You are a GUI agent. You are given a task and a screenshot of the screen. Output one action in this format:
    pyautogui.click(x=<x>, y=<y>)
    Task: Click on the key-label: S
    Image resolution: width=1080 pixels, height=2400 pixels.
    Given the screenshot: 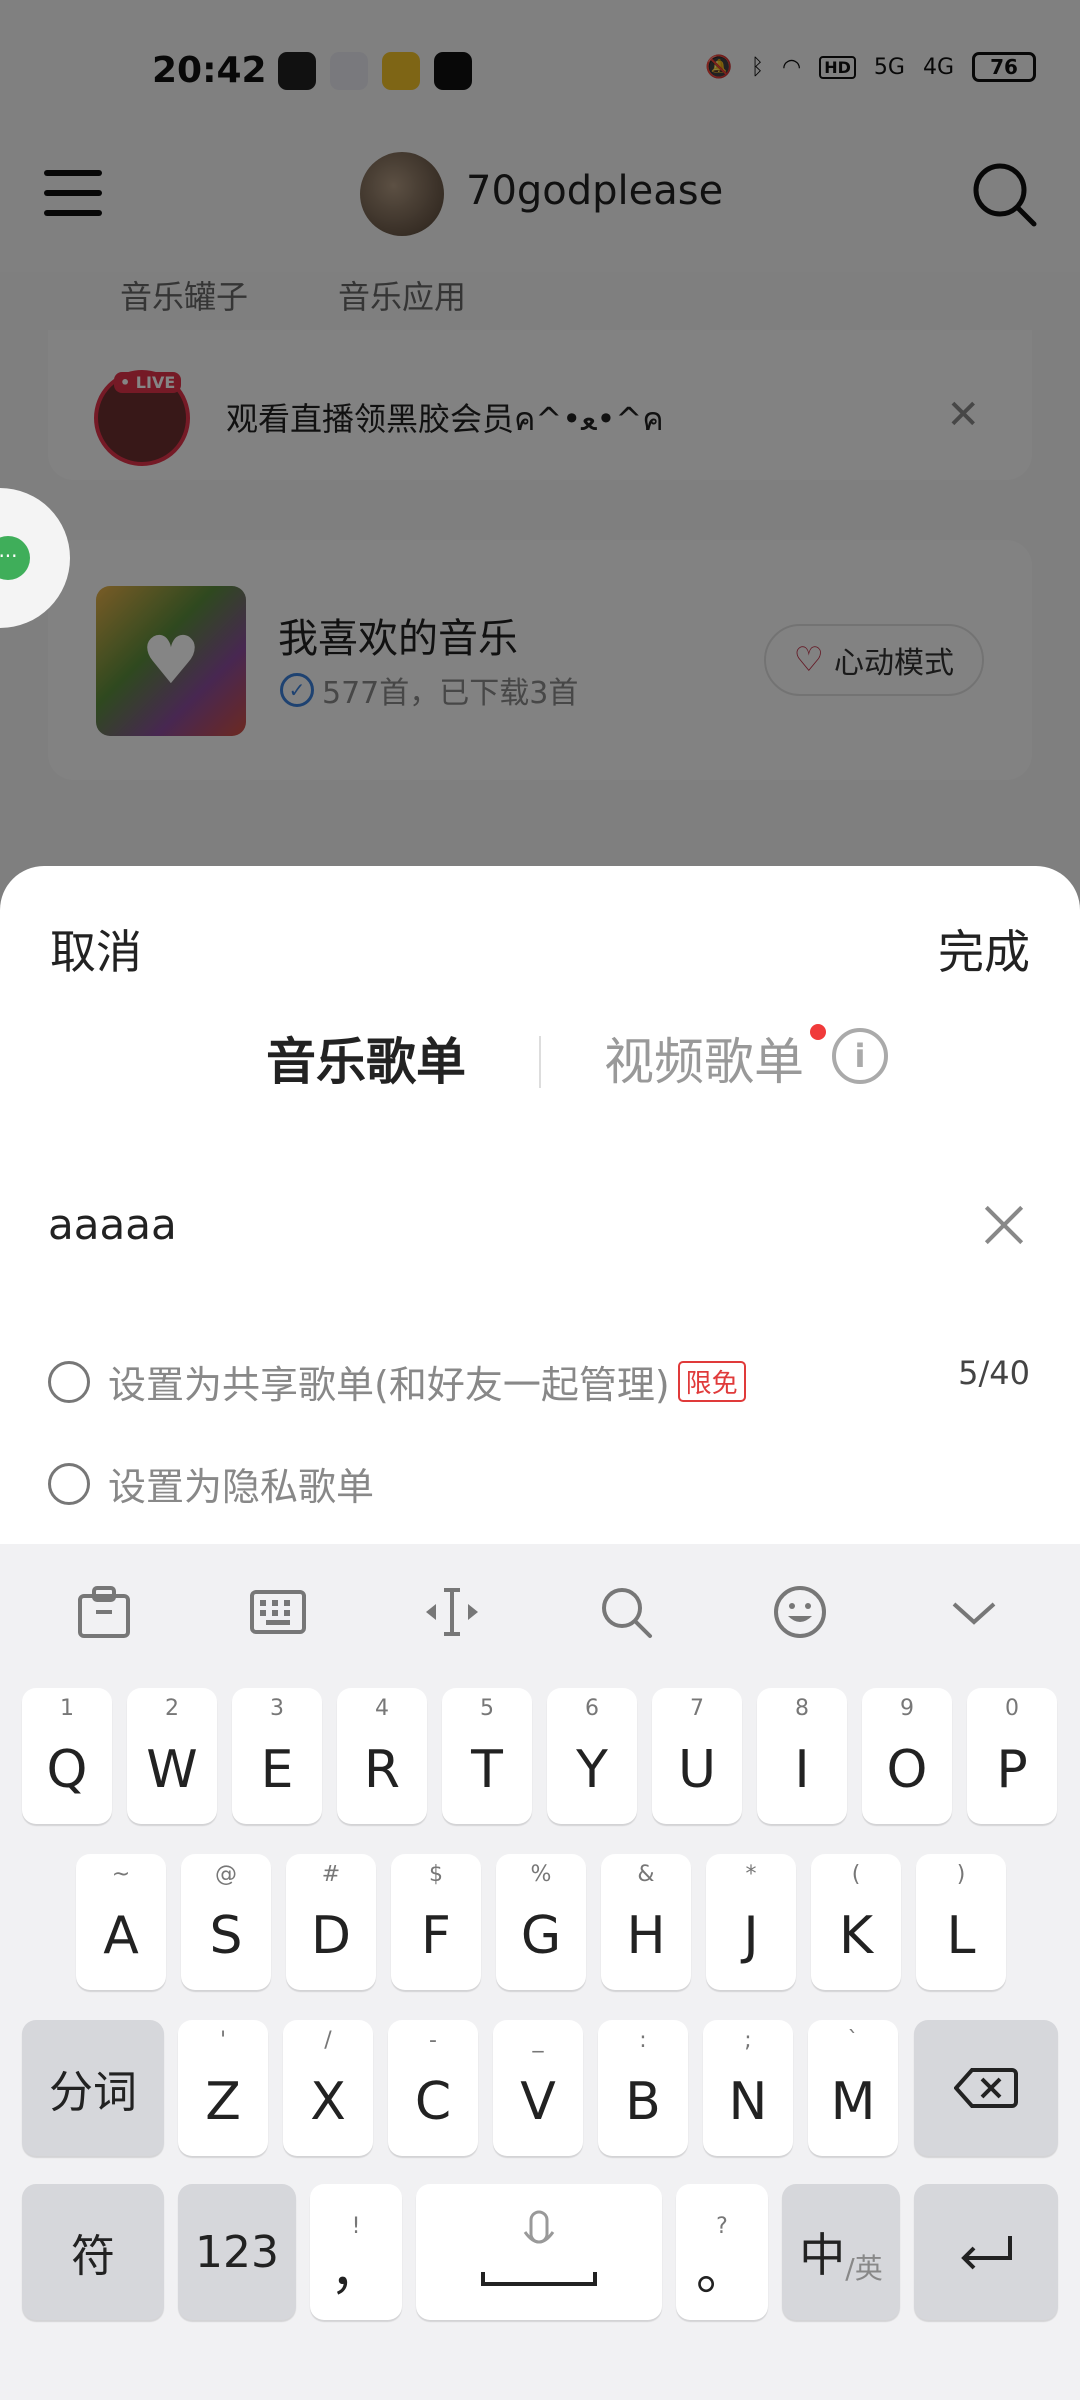 What is the action you would take?
    pyautogui.click(x=226, y=1936)
    